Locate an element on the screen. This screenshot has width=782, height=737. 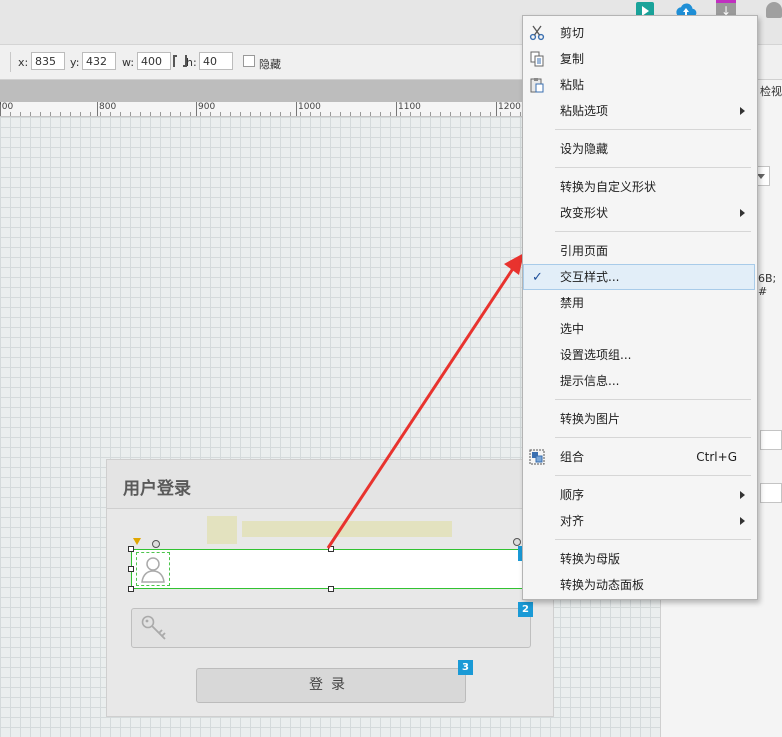
y-label: y: is located at coordinates (75, 62).